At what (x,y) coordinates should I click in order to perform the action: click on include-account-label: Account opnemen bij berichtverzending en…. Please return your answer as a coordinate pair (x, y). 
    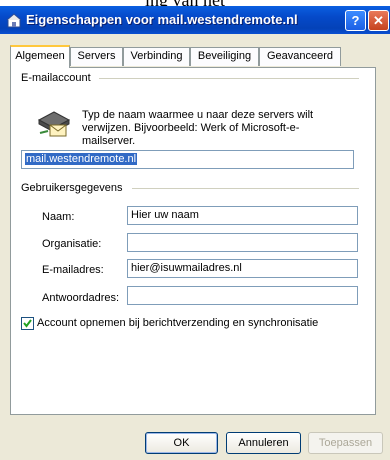
    Looking at the image, I should click on (177, 323).